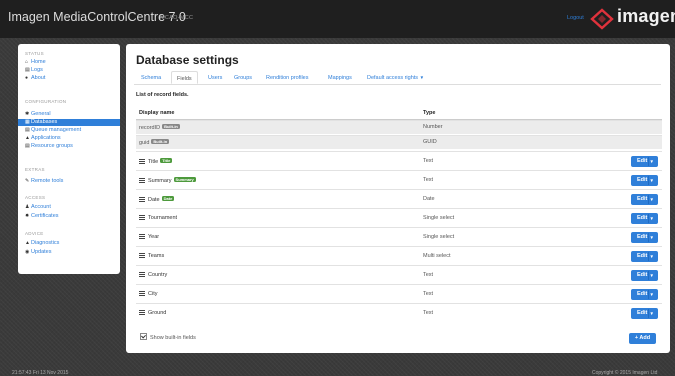 The height and width of the screenshot is (376, 675). What do you see at coordinates (70, 70) in the screenshot?
I see `sidebar-item-logs: ▤Logs` at bounding box center [70, 70].